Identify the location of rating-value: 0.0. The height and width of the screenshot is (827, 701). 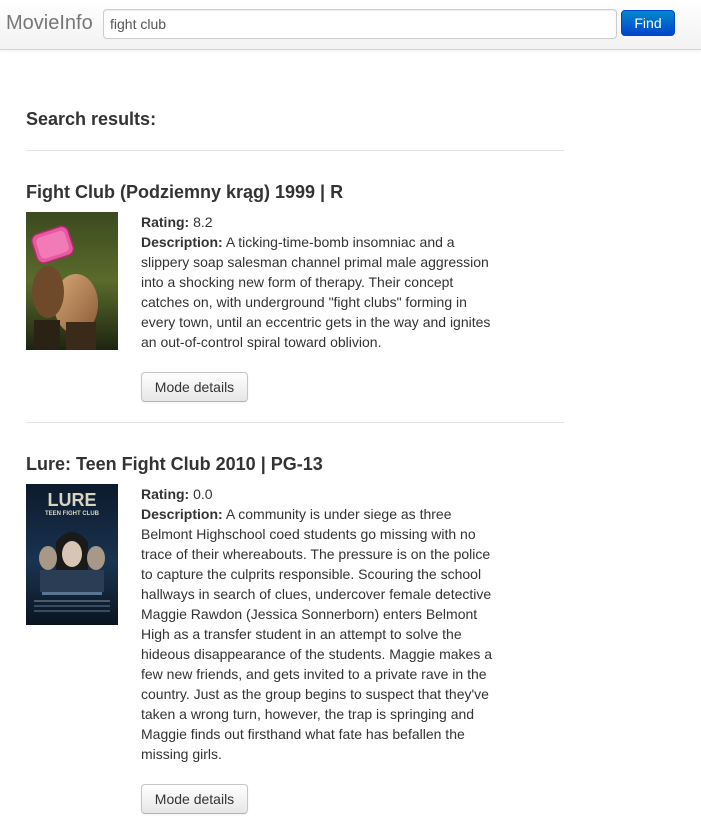
(203, 494).